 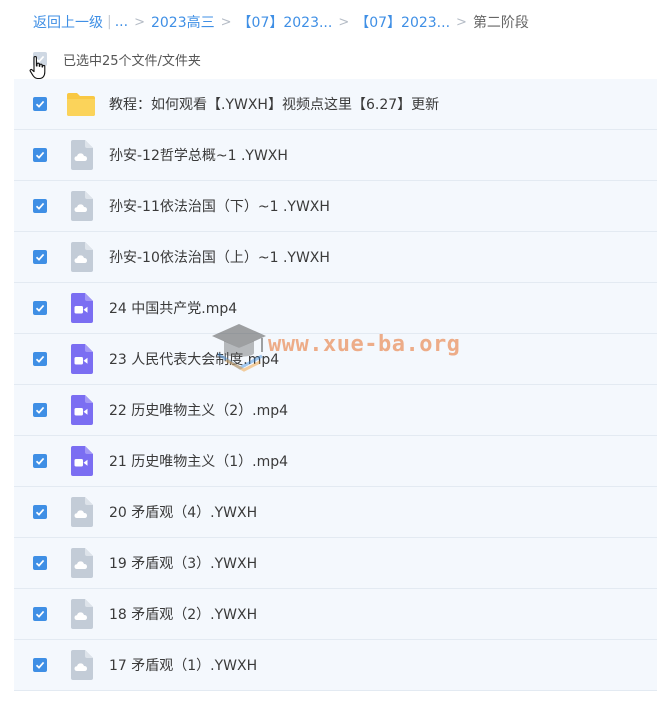 I want to click on file-name: 教程：如何观看【.YWXH】视频点这里【6.27】更新, so click(x=274, y=104).